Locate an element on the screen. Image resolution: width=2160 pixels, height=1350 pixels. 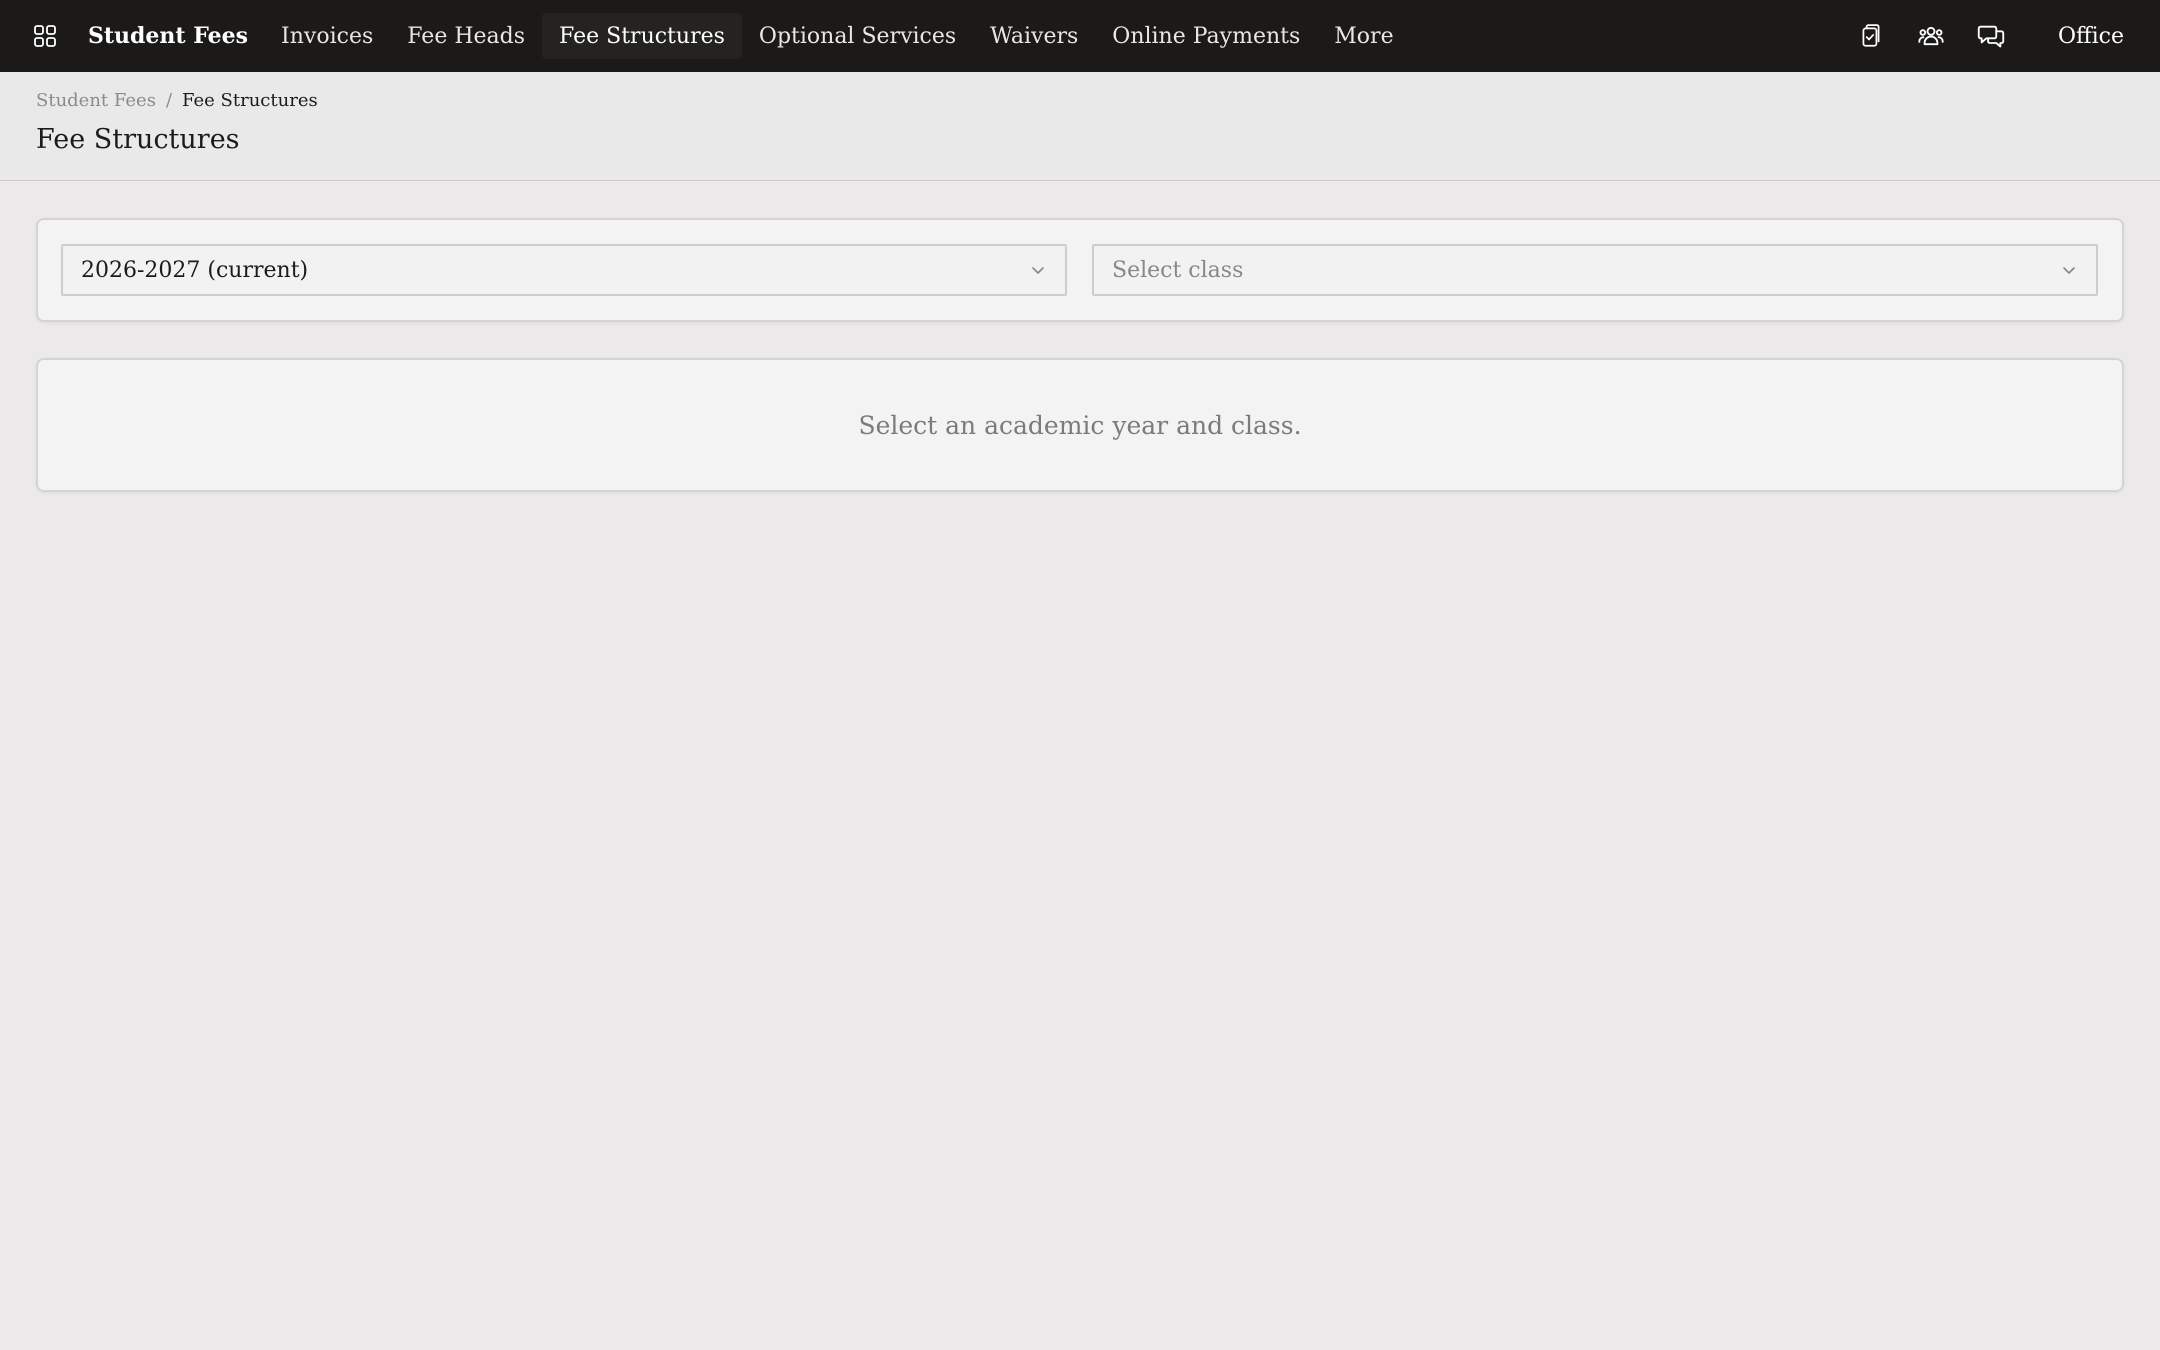
empty-state-message: Select an academic year and class. is located at coordinates (1080, 425).